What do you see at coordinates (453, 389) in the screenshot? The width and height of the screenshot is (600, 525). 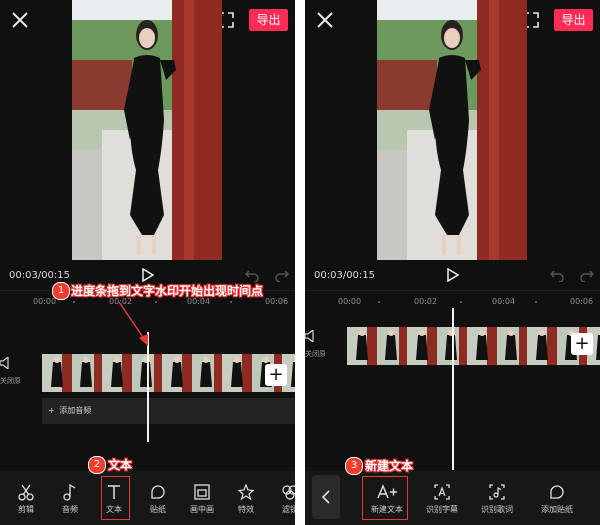 I see `playhead` at bounding box center [453, 389].